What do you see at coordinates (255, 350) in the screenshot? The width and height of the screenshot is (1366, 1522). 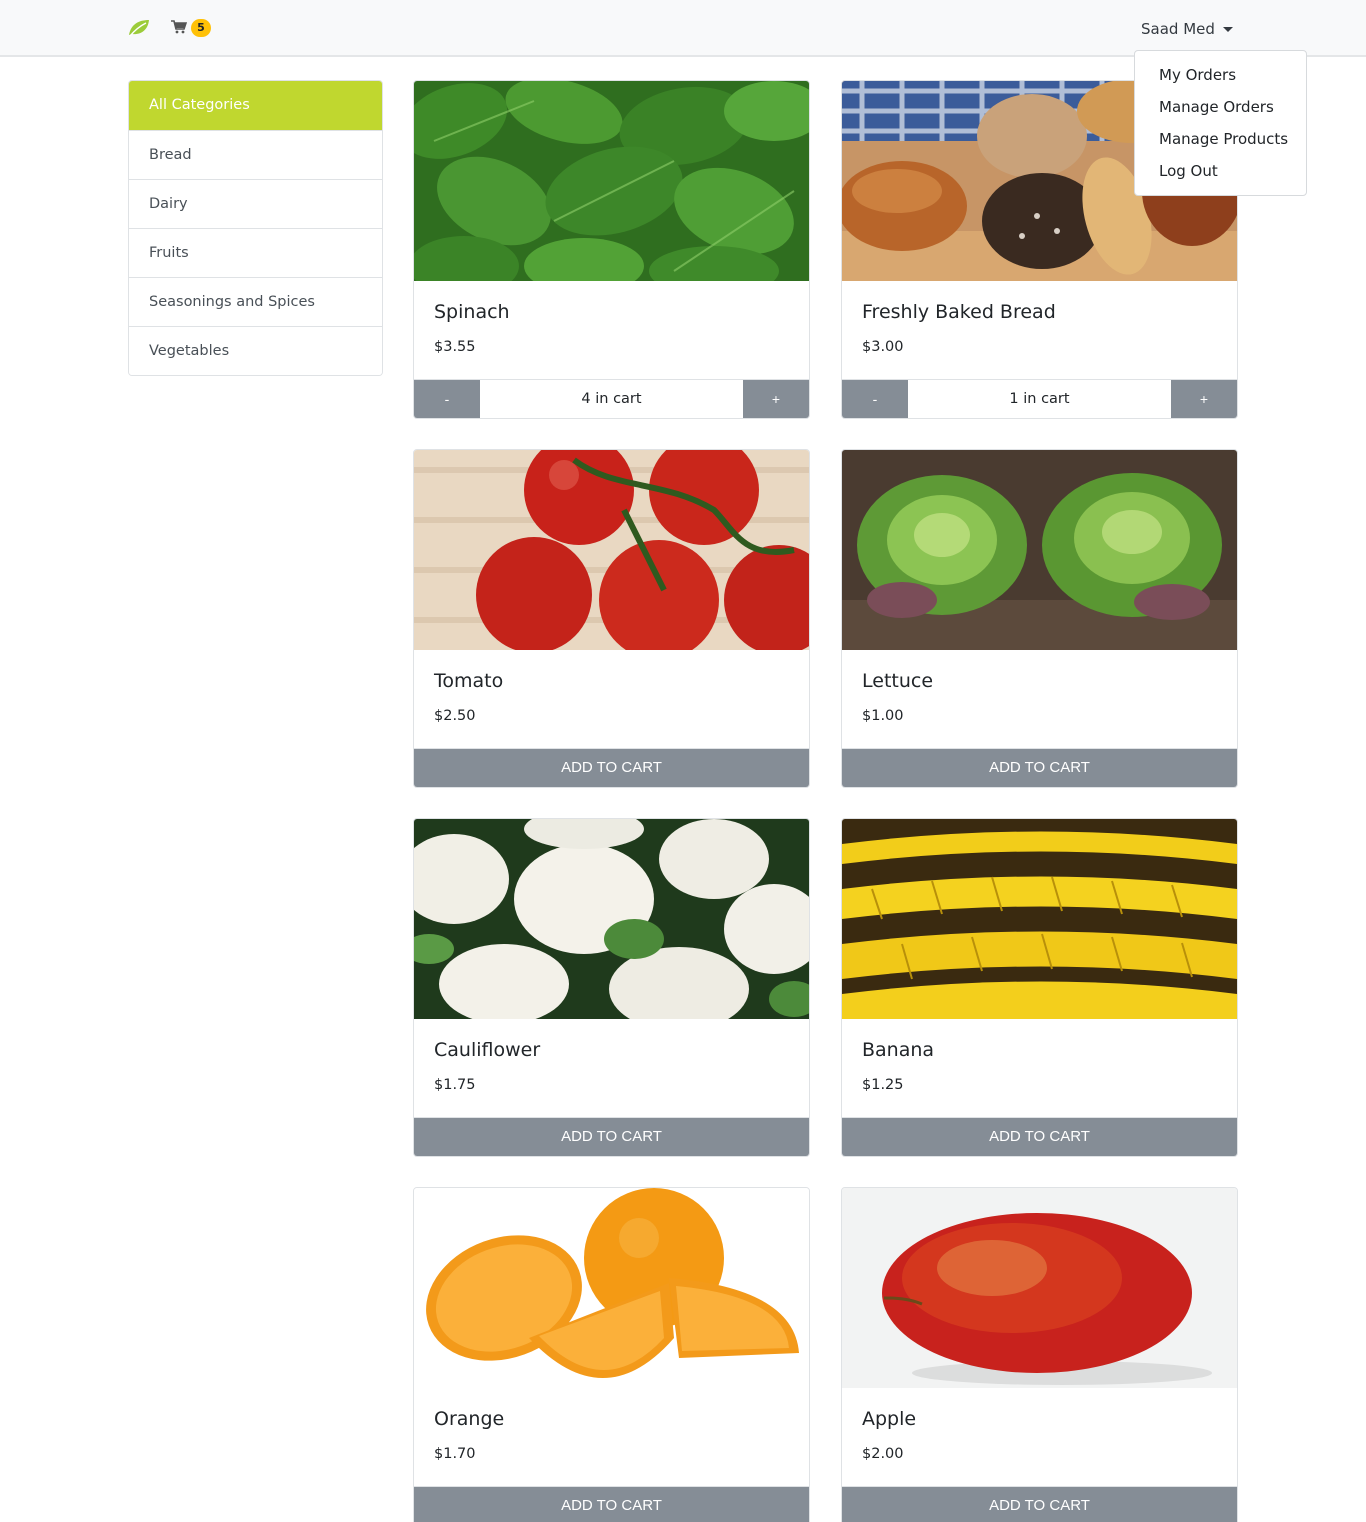 I see `category-vegetables: Vegetables` at bounding box center [255, 350].